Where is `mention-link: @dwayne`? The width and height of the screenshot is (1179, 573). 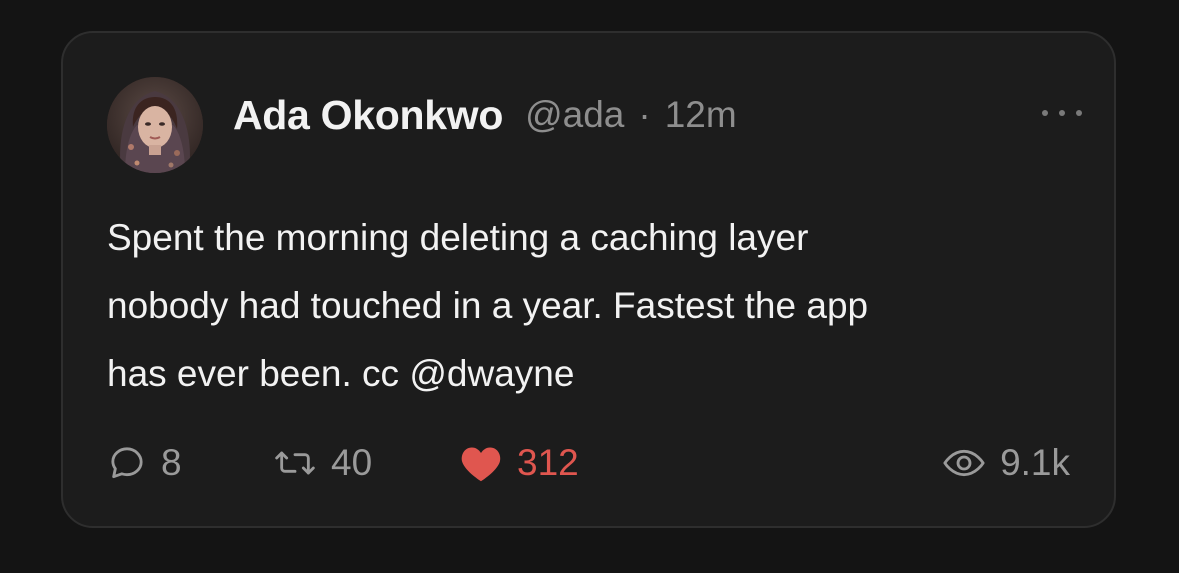
mention-link: @dwayne is located at coordinates (491, 373).